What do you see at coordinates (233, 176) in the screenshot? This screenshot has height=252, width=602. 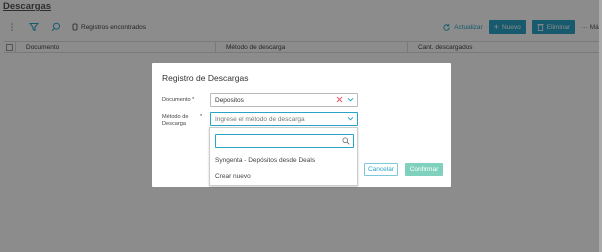 I see `dropdown-option-create-new: Crear nuevo` at bounding box center [233, 176].